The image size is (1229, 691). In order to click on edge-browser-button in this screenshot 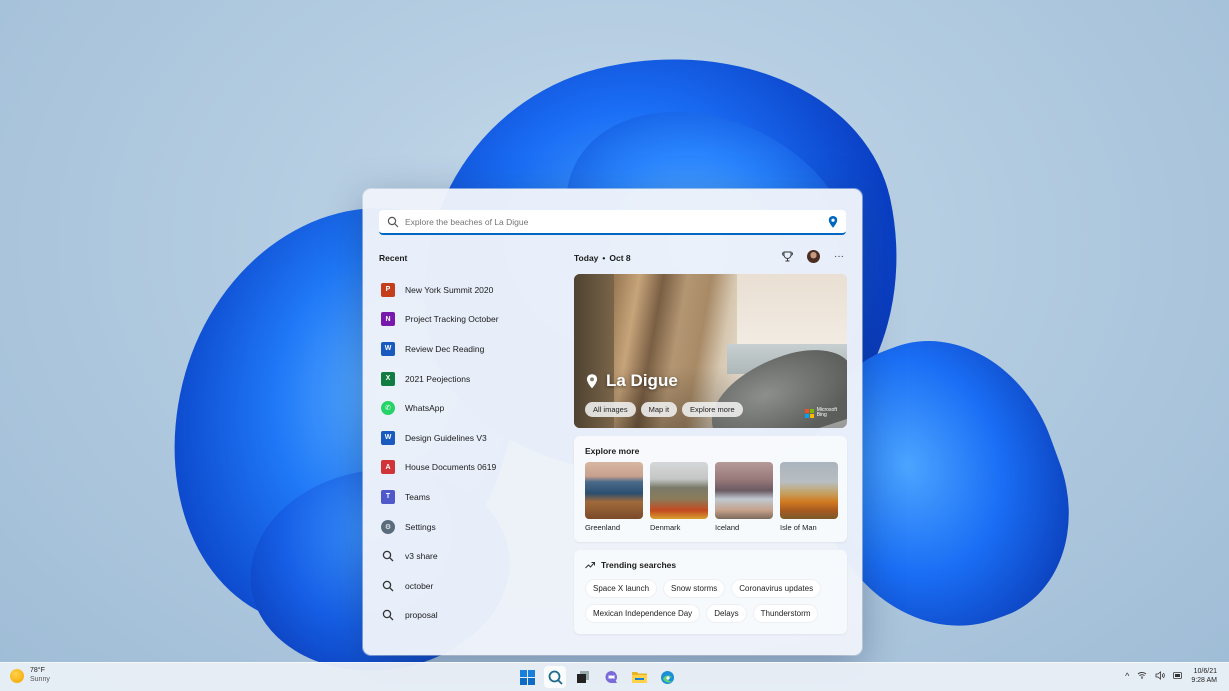, I will do `click(667, 677)`.